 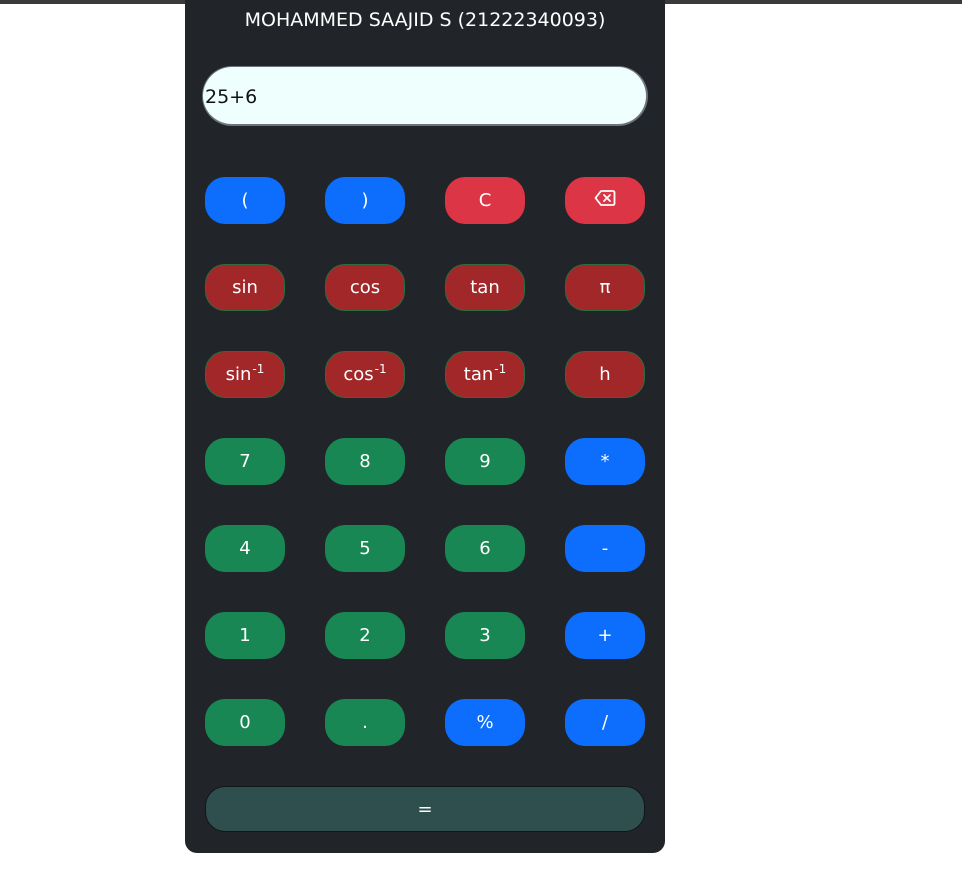 I want to click on h-button: h, so click(x=605, y=374).